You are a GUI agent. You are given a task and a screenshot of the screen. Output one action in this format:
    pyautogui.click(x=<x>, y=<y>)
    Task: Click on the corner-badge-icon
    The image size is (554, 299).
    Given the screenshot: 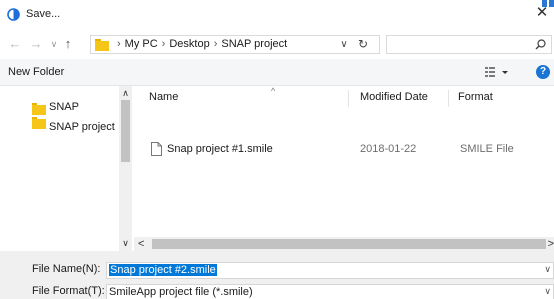 What is the action you would take?
    pyautogui.click(x=548, y=3)
    